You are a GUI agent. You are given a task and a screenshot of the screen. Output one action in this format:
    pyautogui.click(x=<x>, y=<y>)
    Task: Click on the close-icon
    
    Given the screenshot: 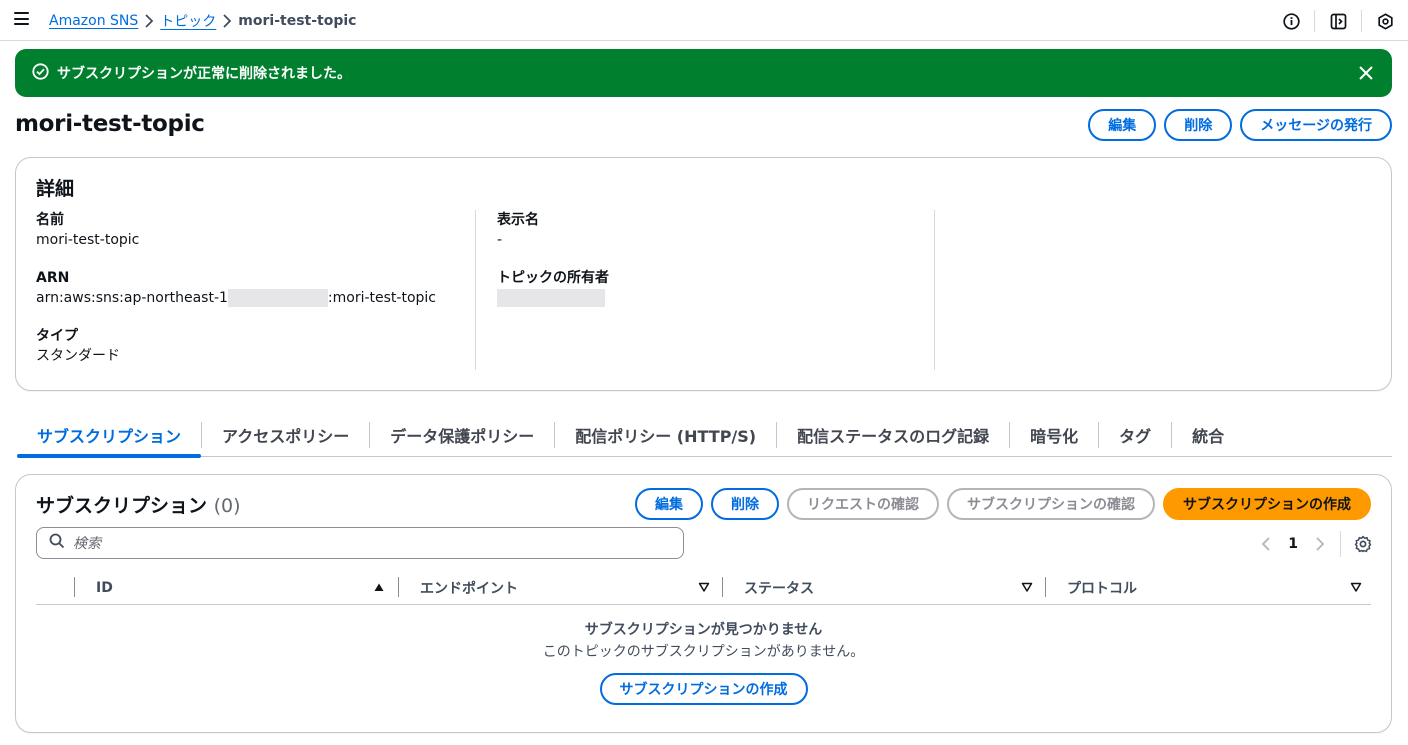 What is the action you would take?
    pyautogui.click(x=1366, y=73)
    